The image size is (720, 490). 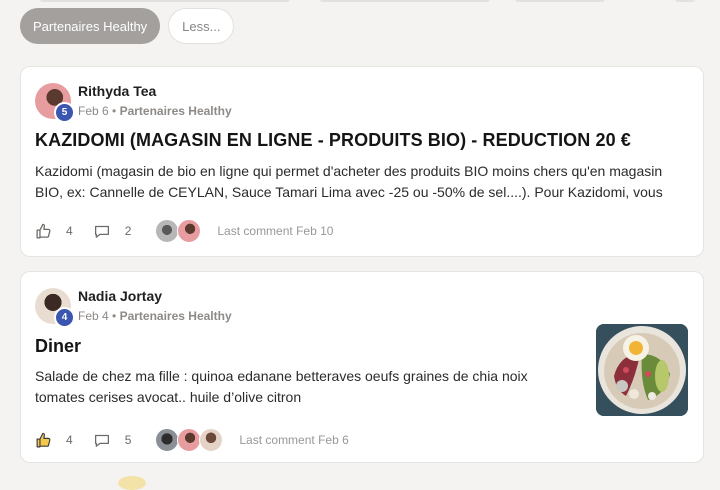 I want to click on post-actions: 4 5 Last comment Feb 6, so click(x=192, y=440).